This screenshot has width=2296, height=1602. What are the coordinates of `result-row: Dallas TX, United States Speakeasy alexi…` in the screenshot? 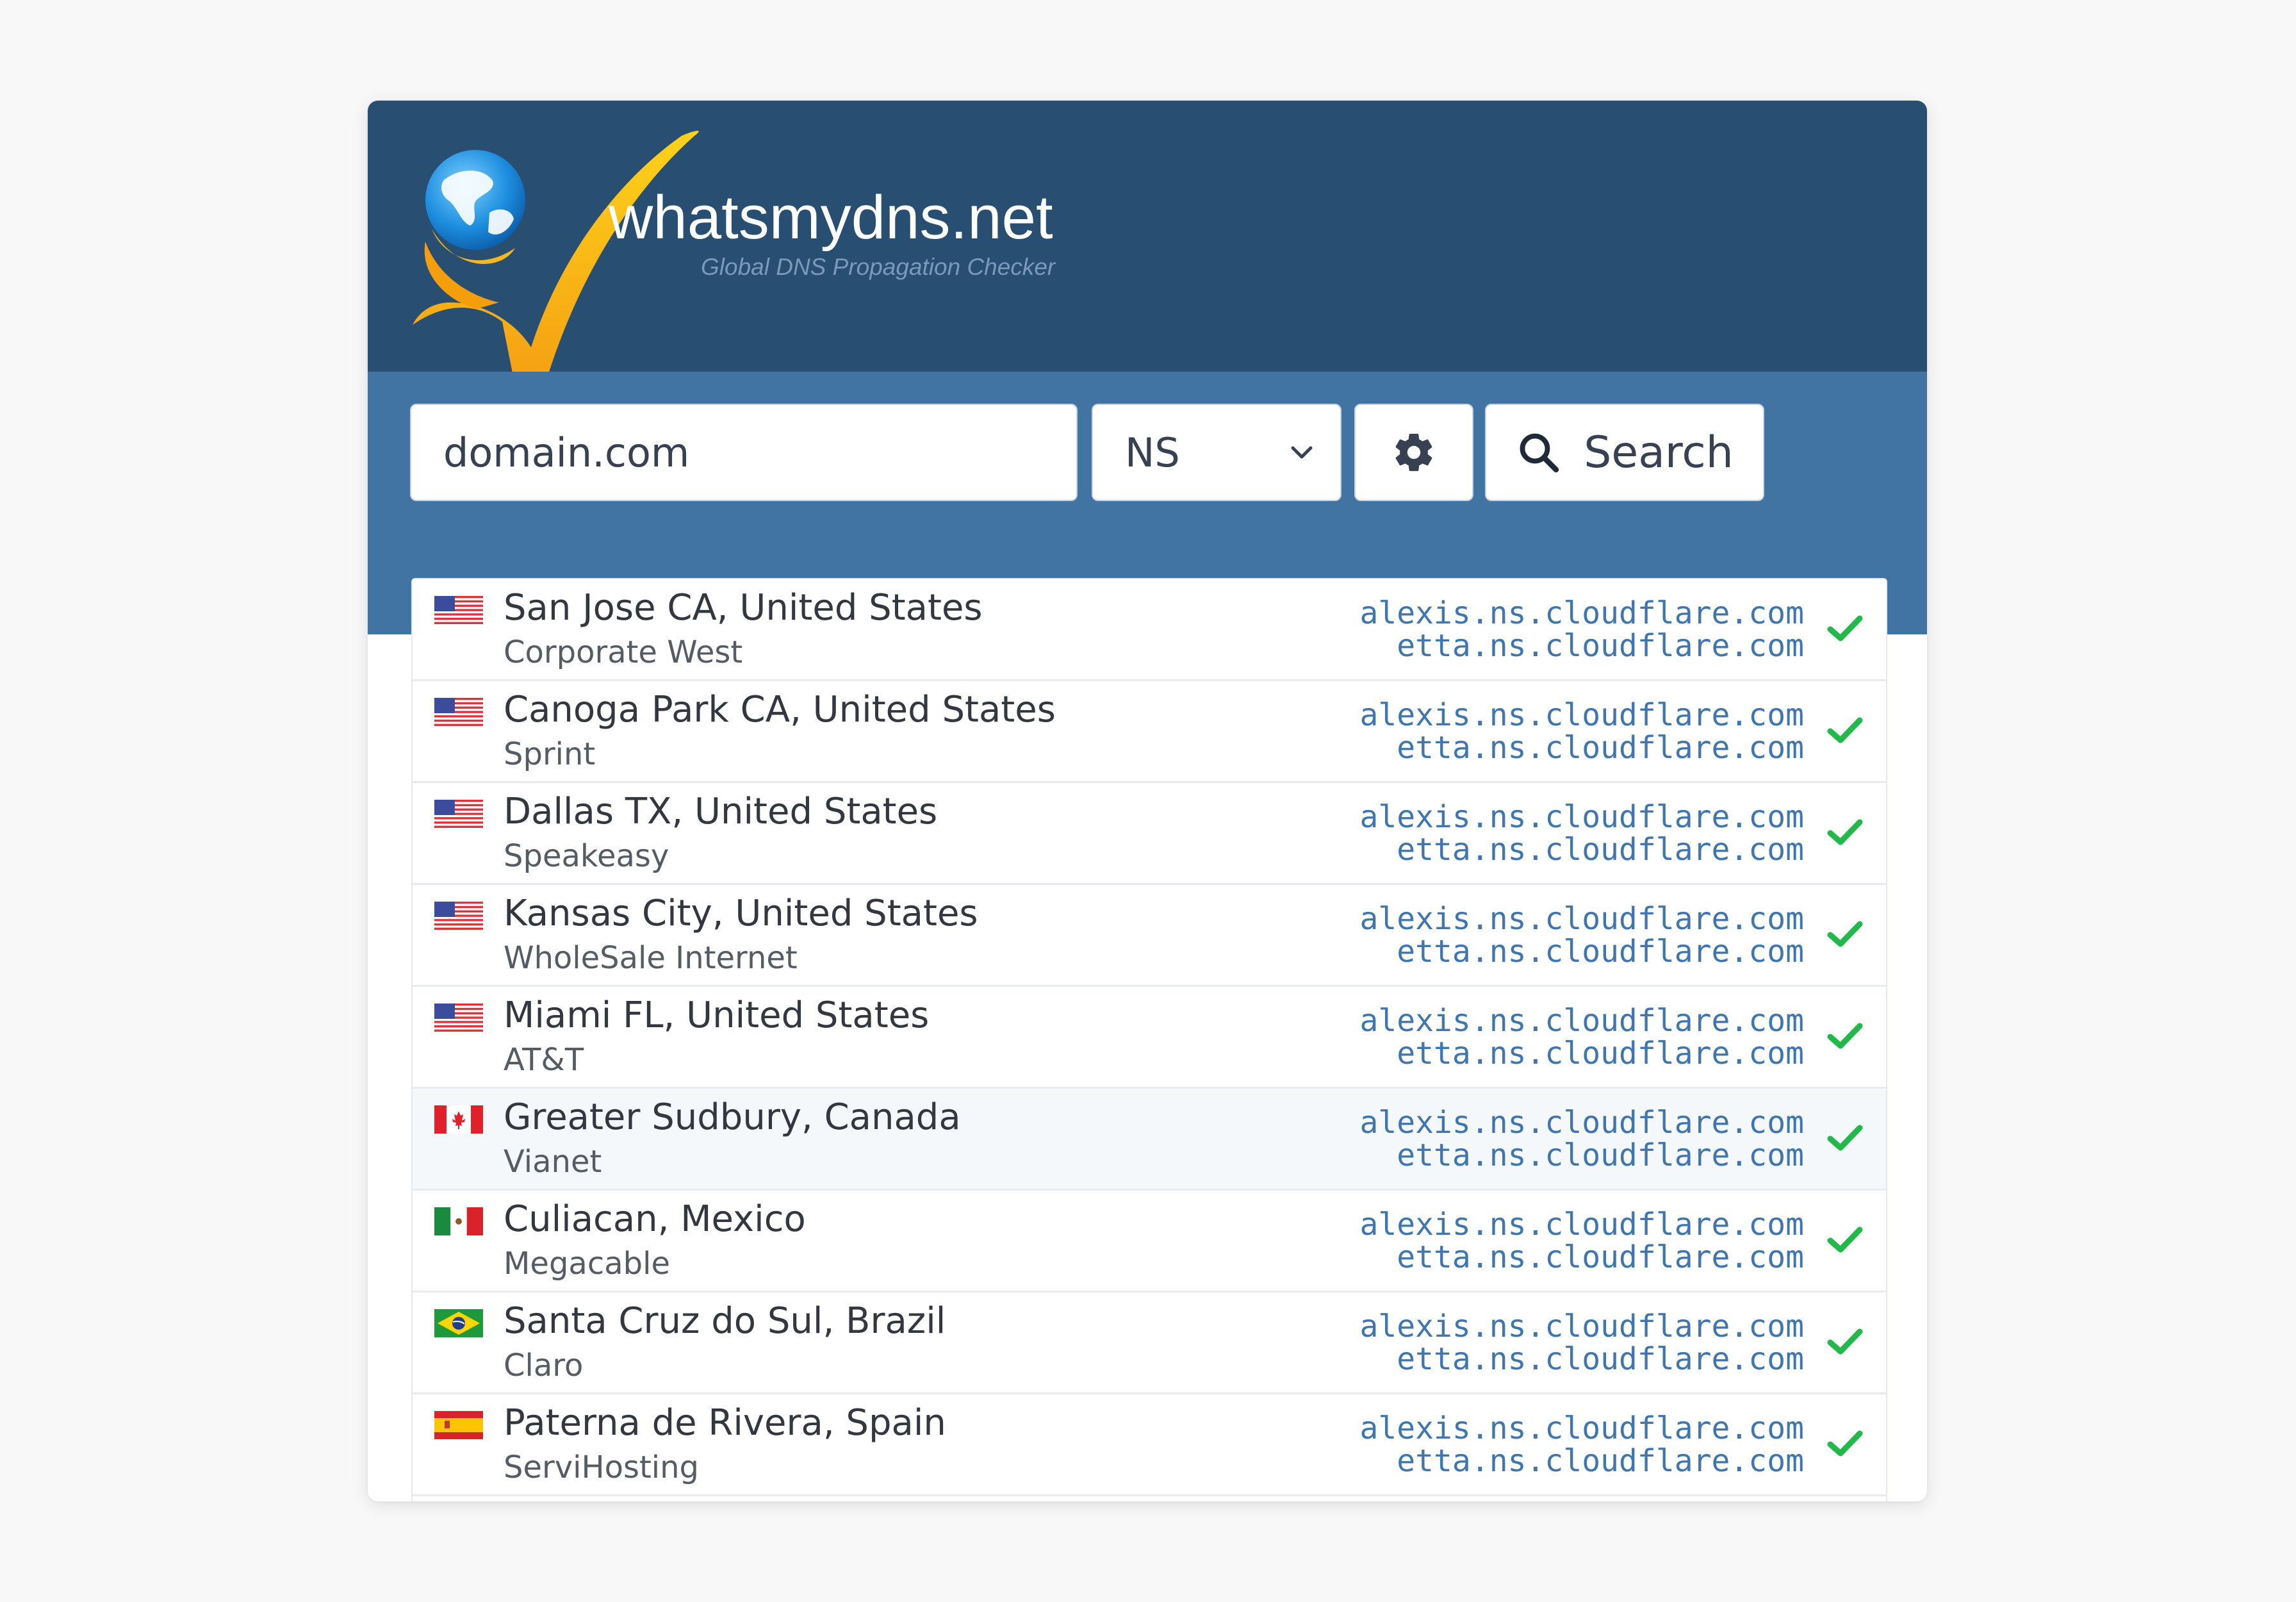 It's located at (1149, 834).